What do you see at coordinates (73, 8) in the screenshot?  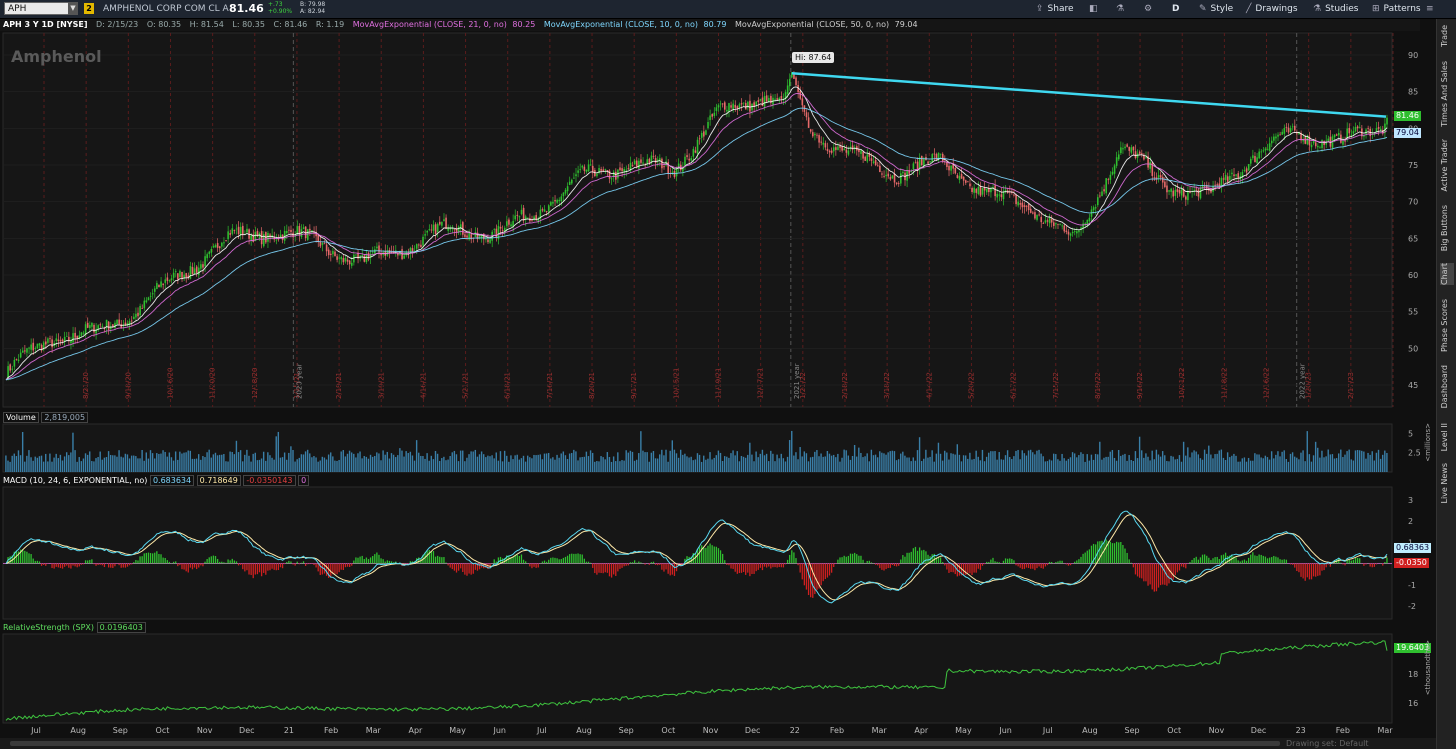 I see `chevron-down-icon: ▼` at bounding box center [73, 8].